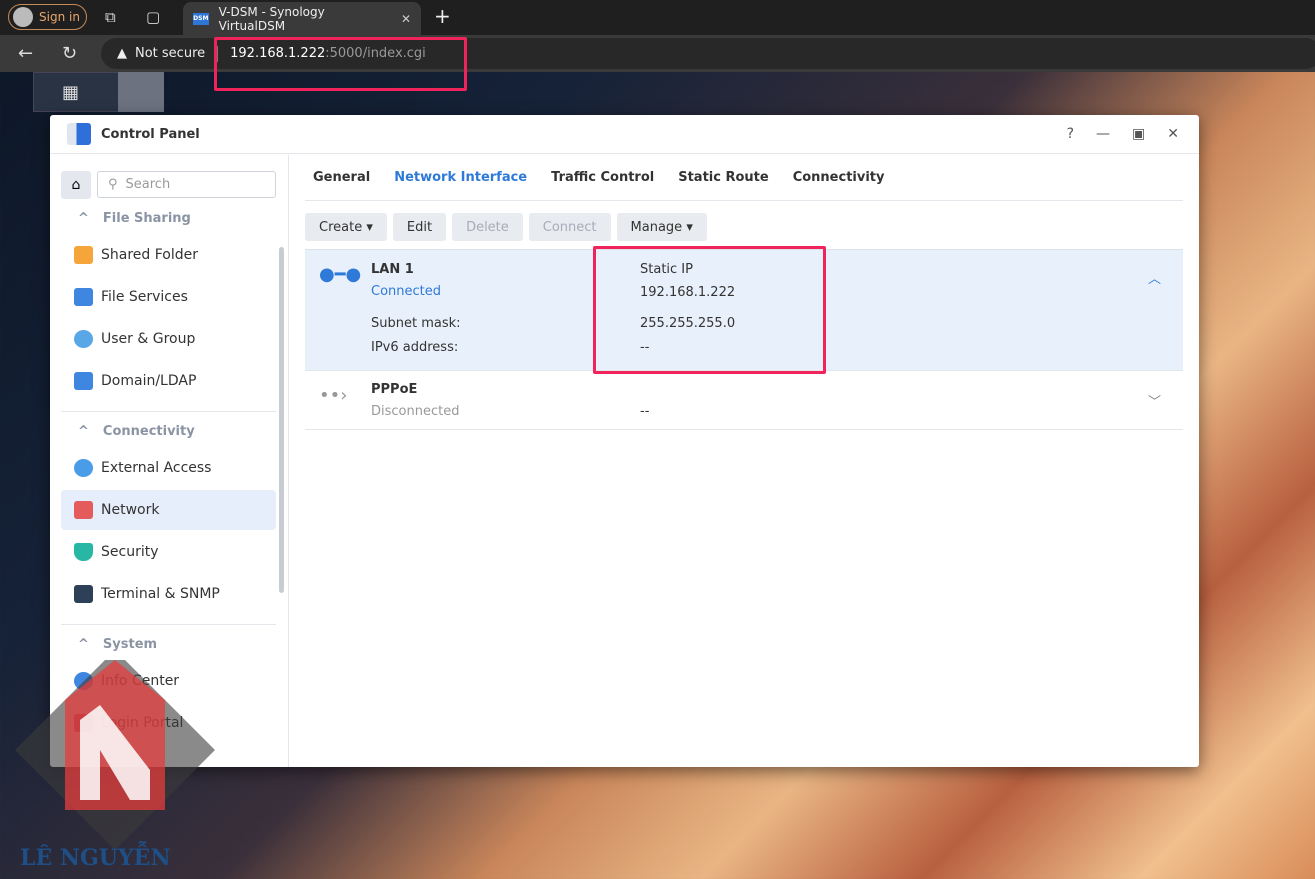  What do you see at coordinates (156, 468) in the screenshot?
I see `item-label: External Access` at bounding box center [156, 468].